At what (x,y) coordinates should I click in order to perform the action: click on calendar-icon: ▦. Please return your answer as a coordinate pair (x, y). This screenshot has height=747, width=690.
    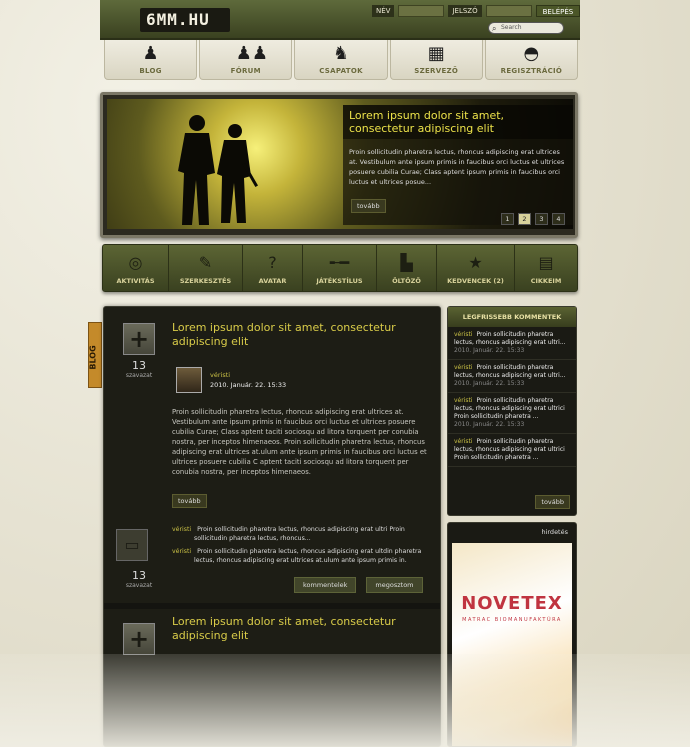
    Looking at the image, I should click on (436, 53).